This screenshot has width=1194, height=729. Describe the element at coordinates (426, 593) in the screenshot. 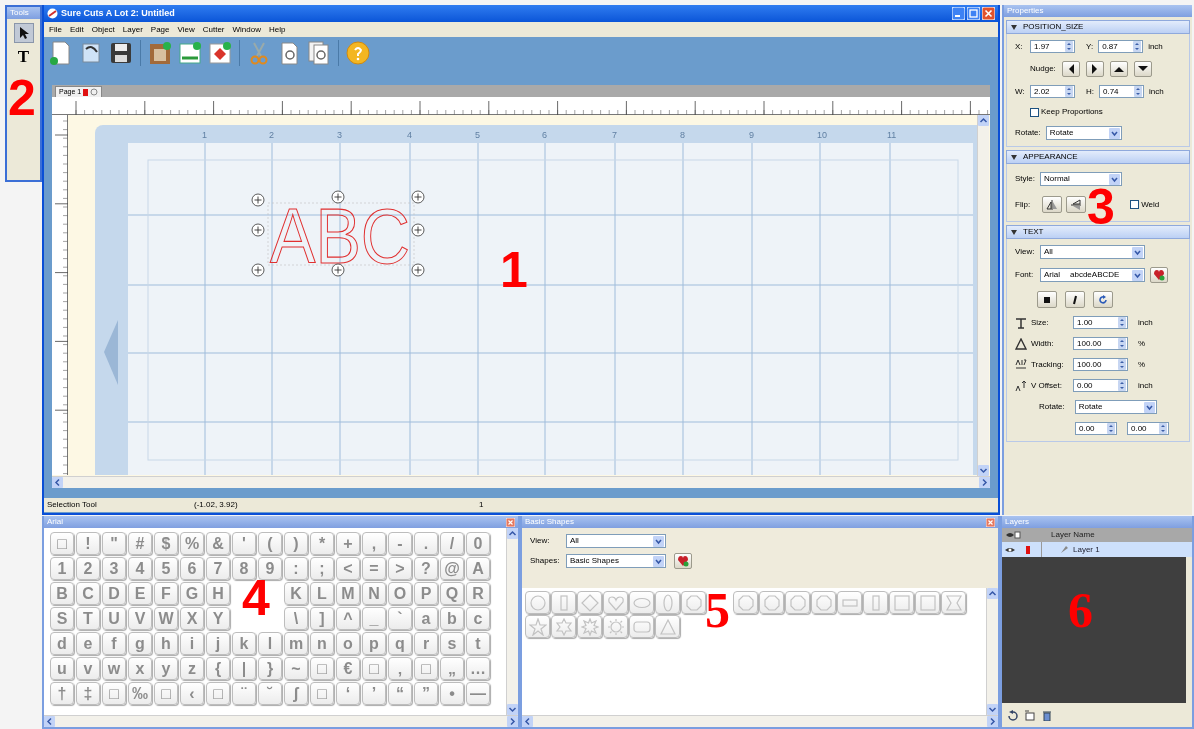

I see `glyph-tile: P` at that location.